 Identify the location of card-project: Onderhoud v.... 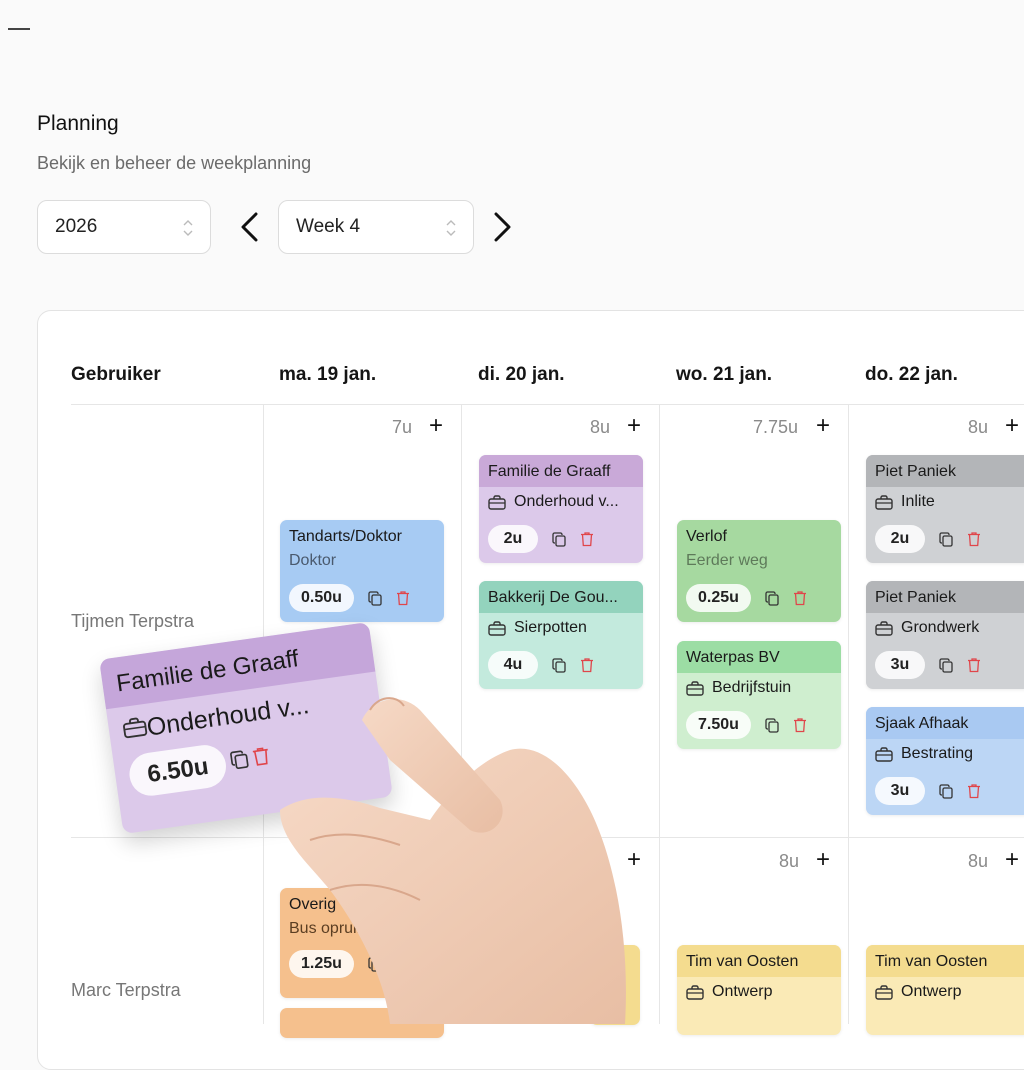
(566, 501).